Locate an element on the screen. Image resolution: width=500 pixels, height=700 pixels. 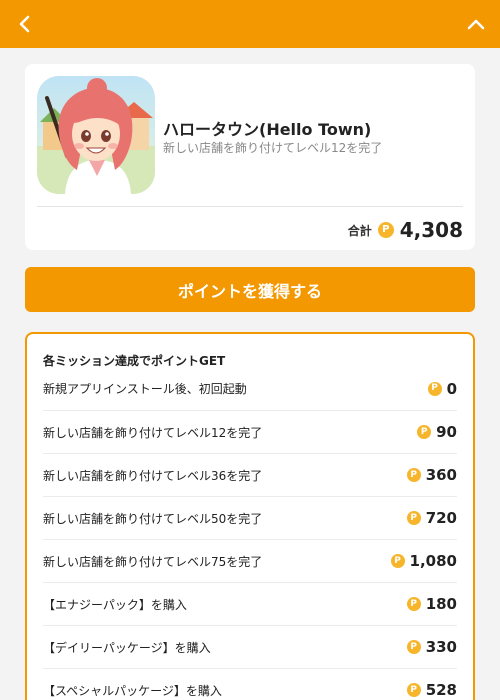
mission-text: 【スペシャルパッケージ】を購入 is located at coordinates (132, 690).